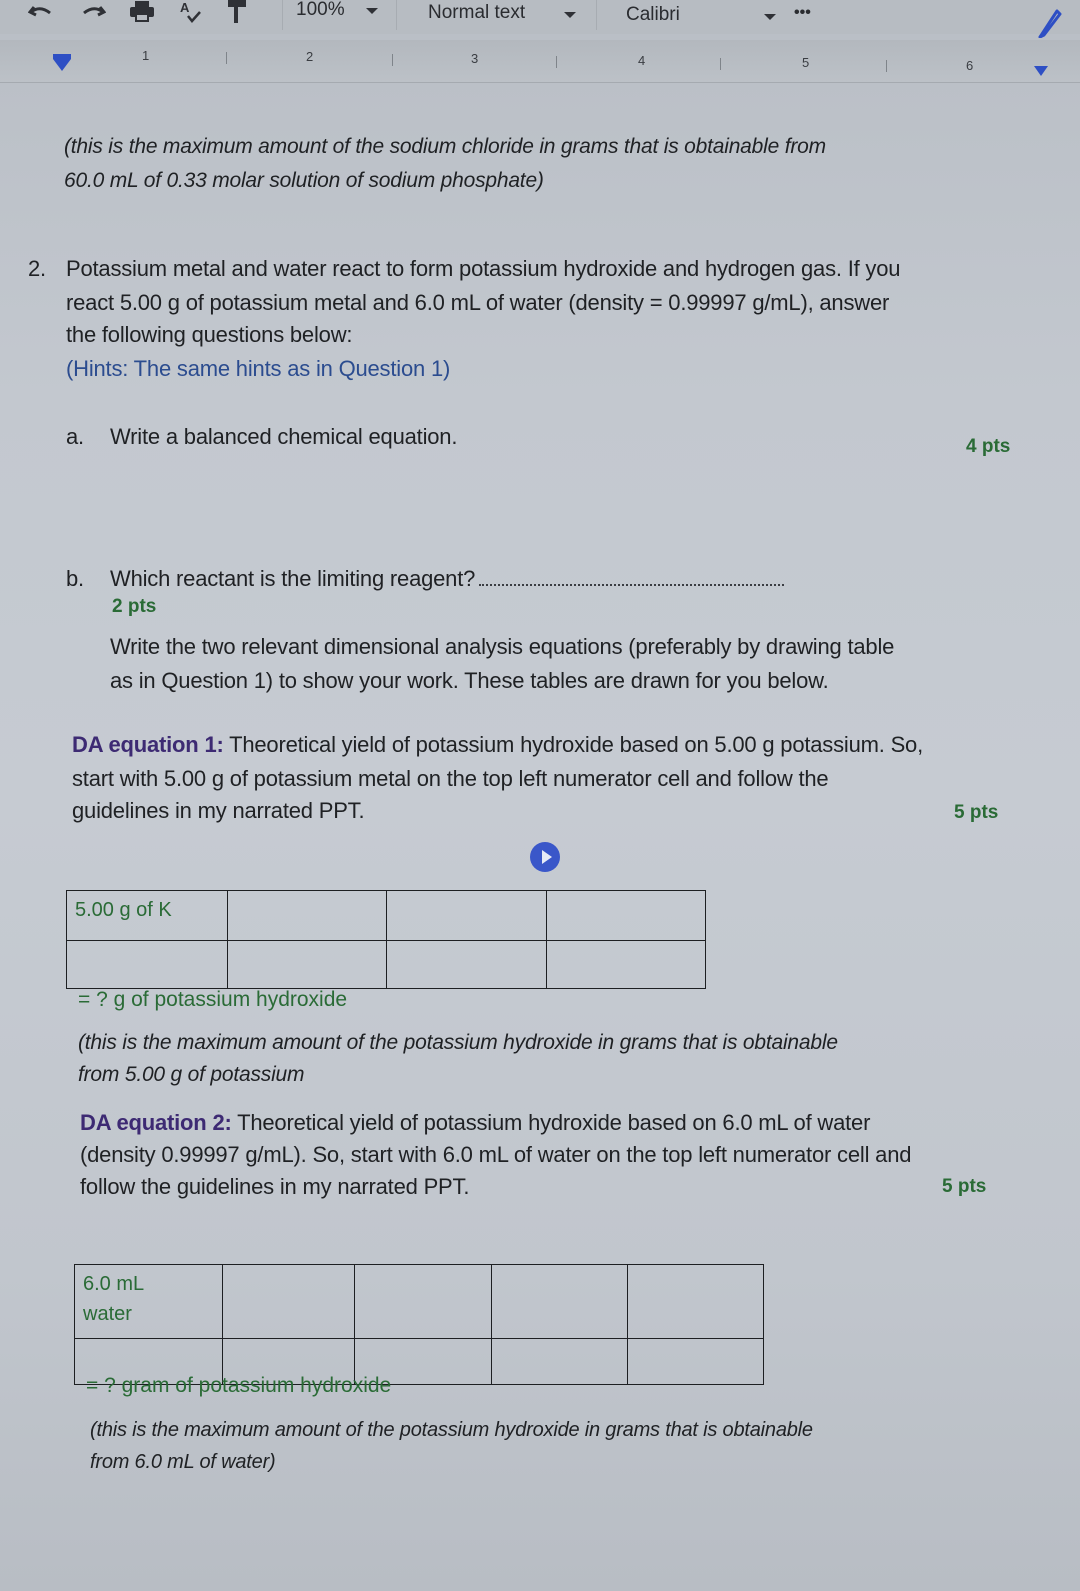  Describe the element at coordinates (148, 1301) in the screenshot. I see `table-cell: 6.0 mL water` at that location.